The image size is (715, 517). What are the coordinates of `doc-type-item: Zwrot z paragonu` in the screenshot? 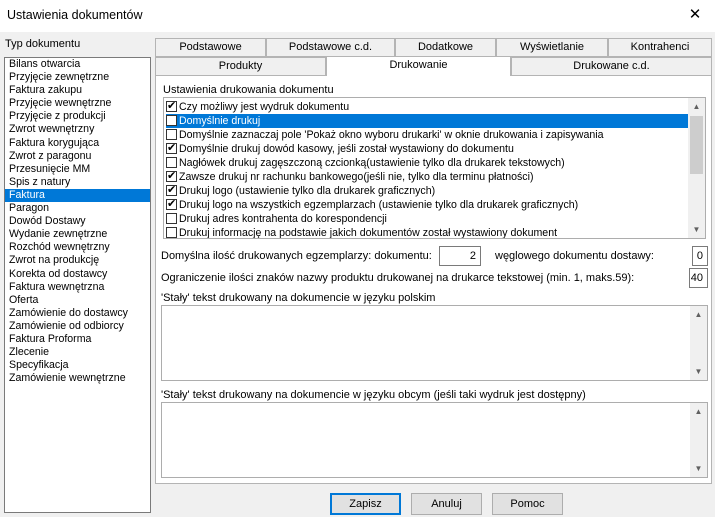 It's located at (77, 156).